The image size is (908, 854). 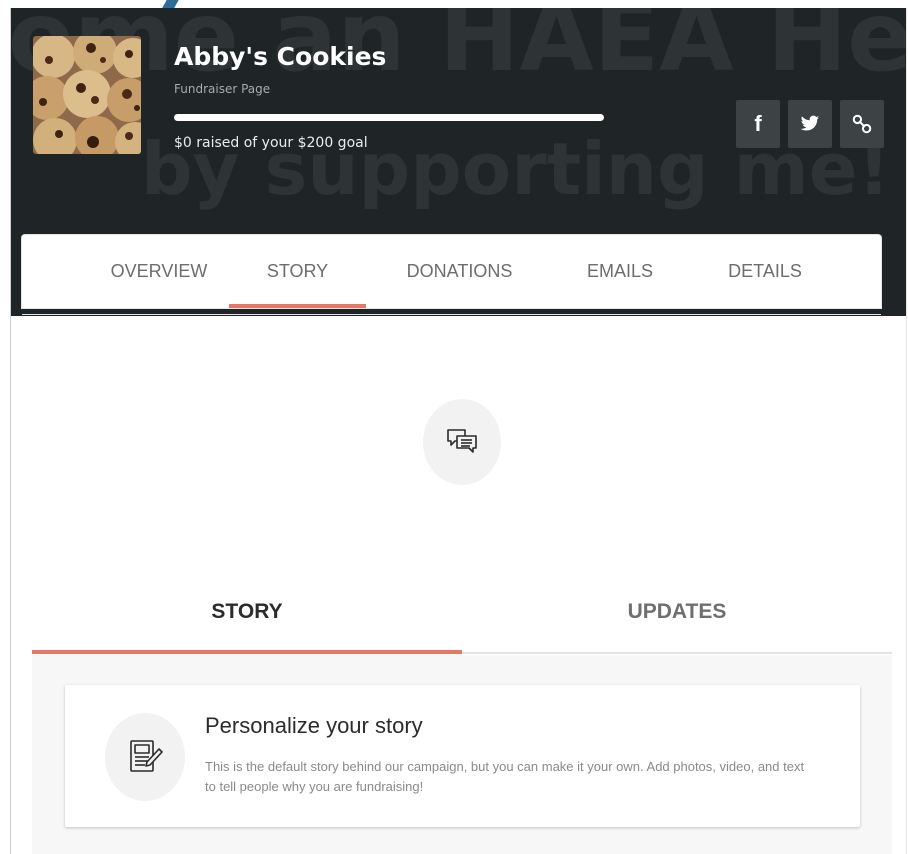 I want to click on nav-divider, so click(x=451, y=314).